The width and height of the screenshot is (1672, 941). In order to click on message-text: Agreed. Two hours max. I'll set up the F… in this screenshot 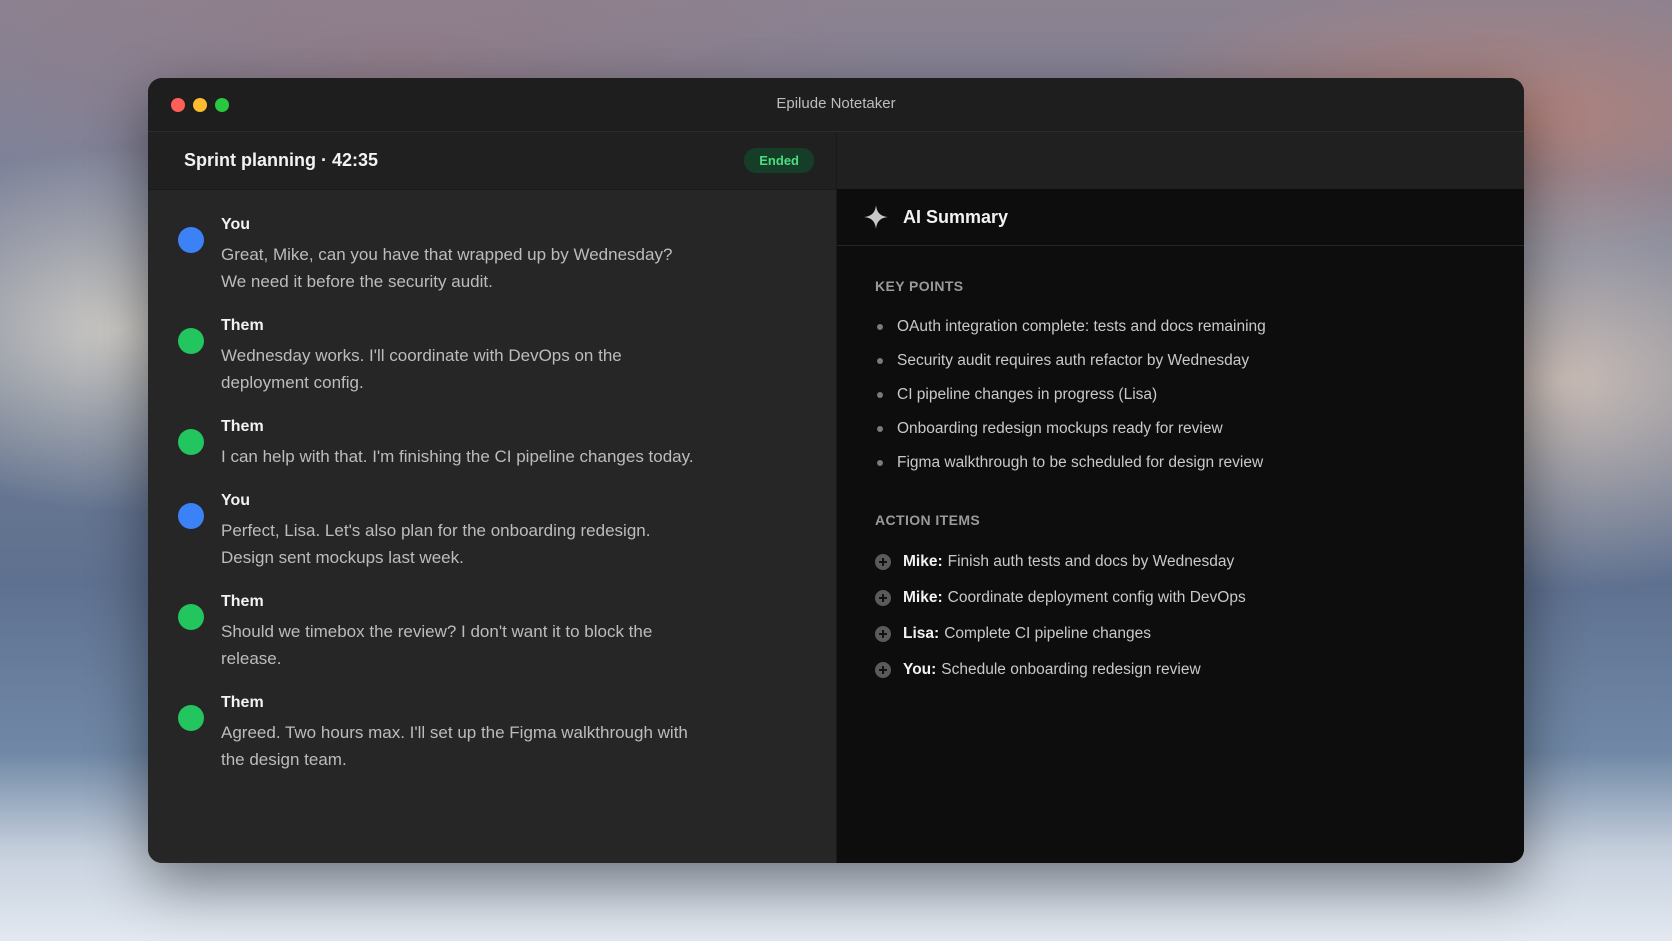, I will do `click(454, 746)`.